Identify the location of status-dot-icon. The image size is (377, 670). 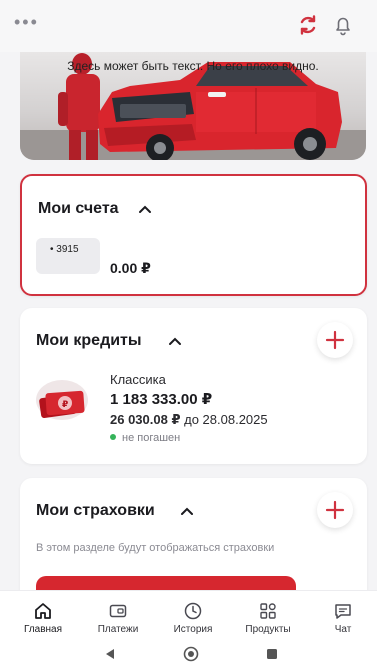
(113, 437).